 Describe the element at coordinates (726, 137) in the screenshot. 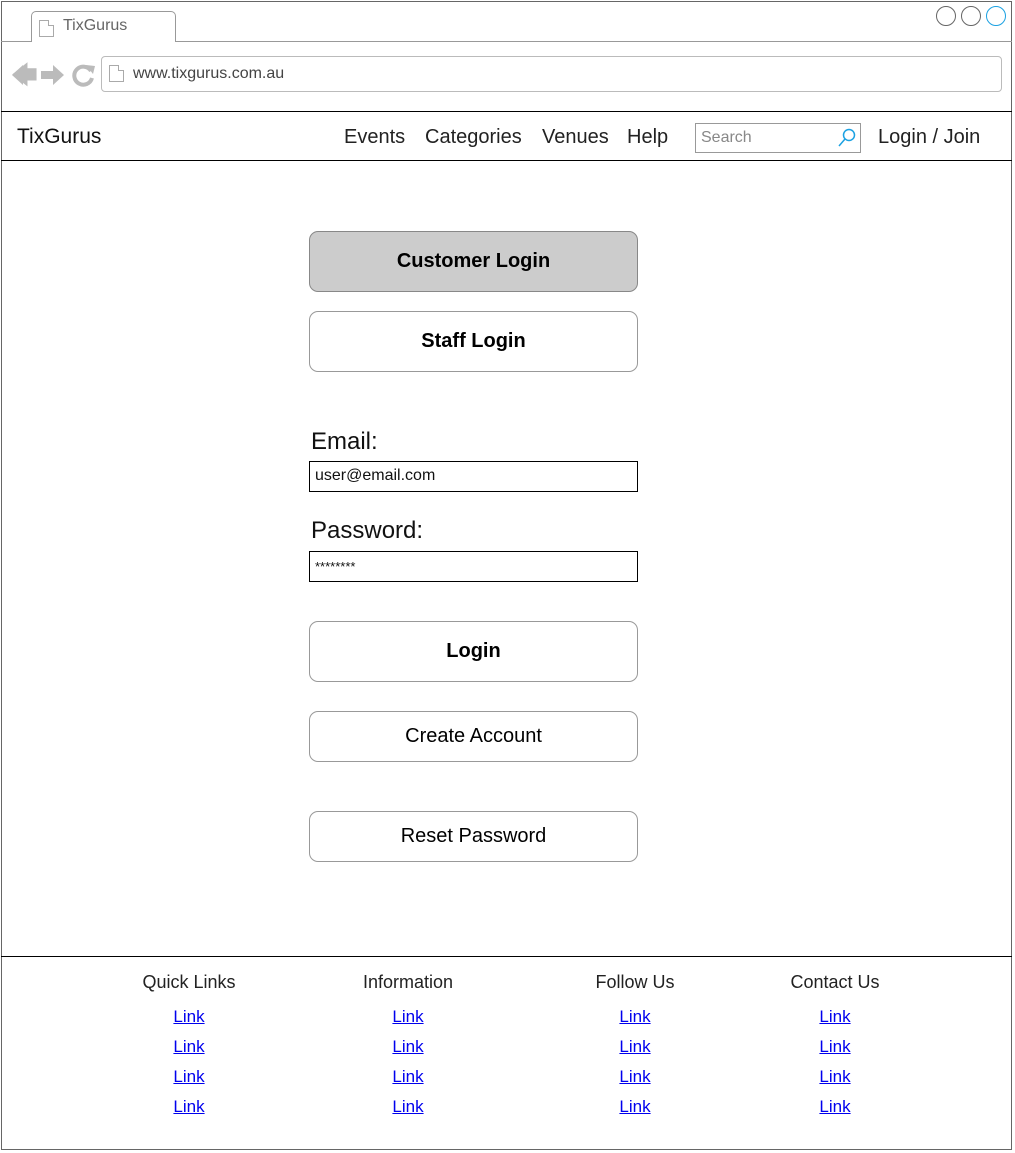

I see `search-placeholder: Search` at that location.